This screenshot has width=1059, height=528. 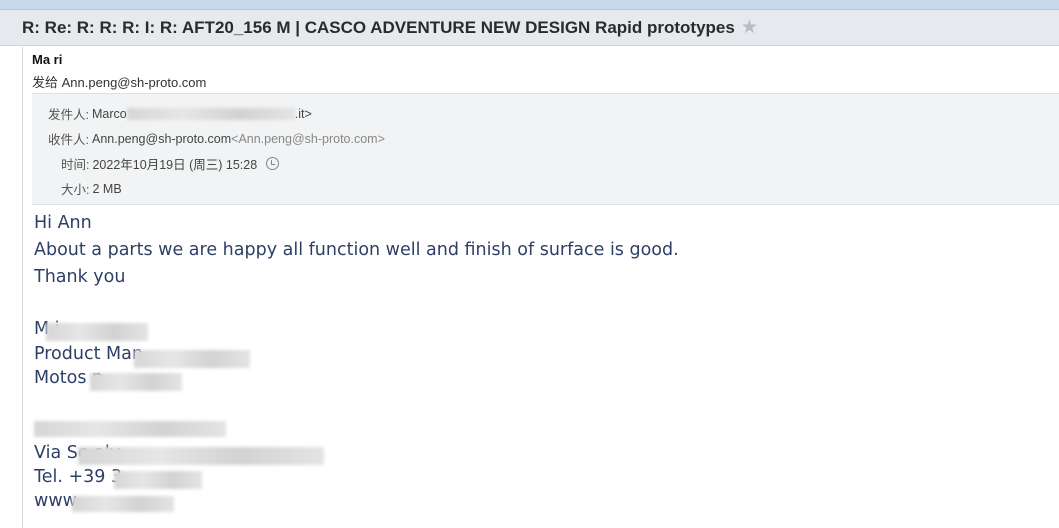 What do you see at coordinates (308, 138) in the screenshot?
I see `to-address-bracket: <Ann.peng@sh-proto.com>` at bounding box center [308, 138].